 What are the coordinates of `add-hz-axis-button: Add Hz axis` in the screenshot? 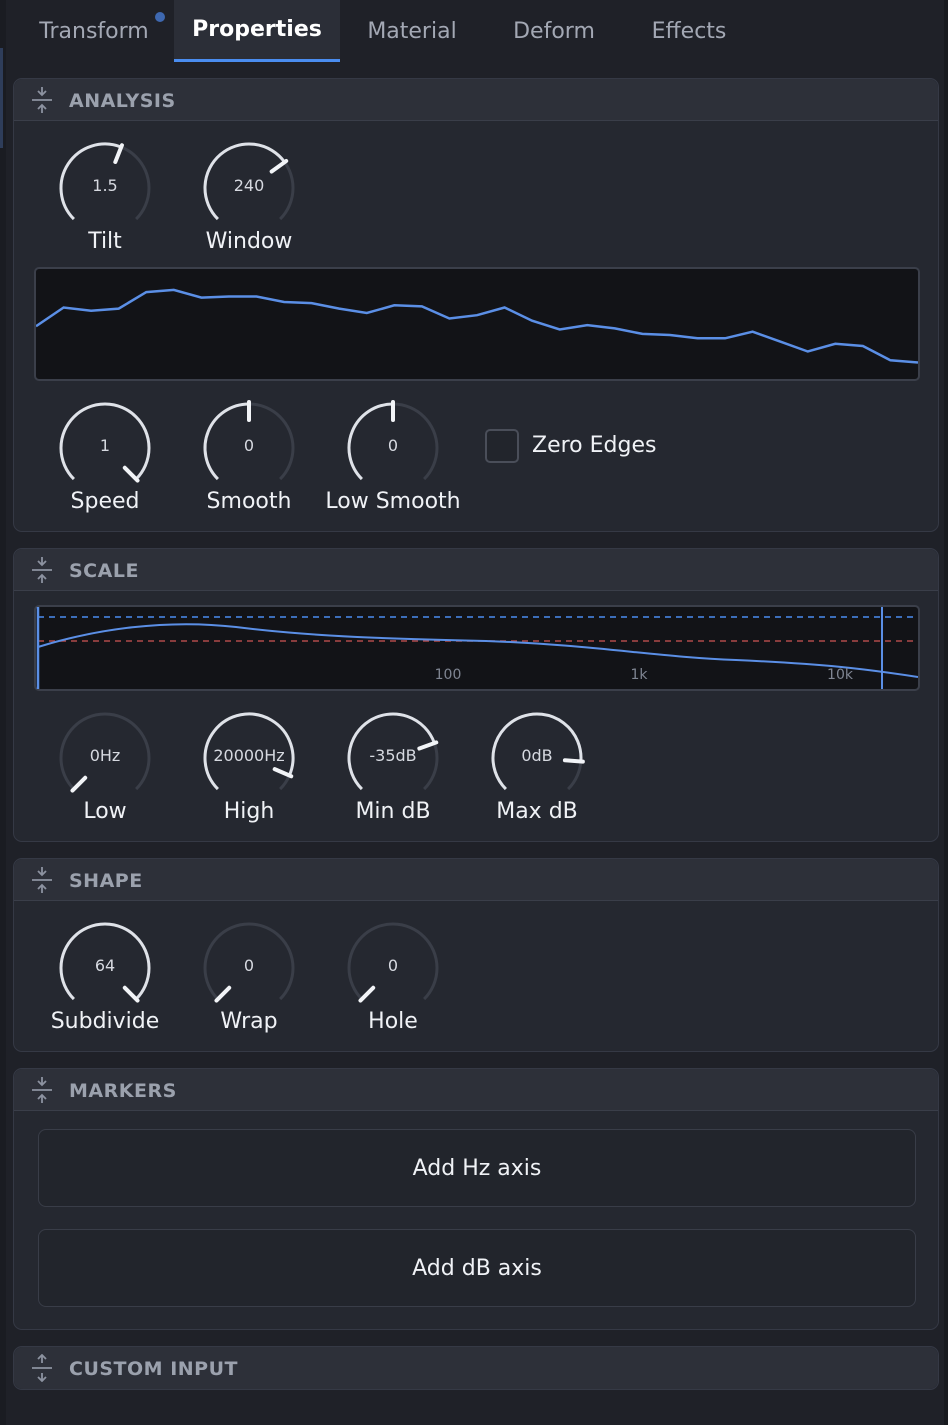 It's located at (477, 1168).